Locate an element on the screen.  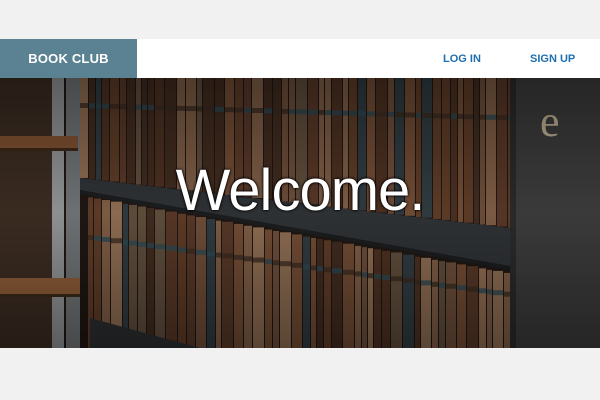
navbar: BOOK CLUB LOG IN SIGN UP is located at coordinates (300, 58).